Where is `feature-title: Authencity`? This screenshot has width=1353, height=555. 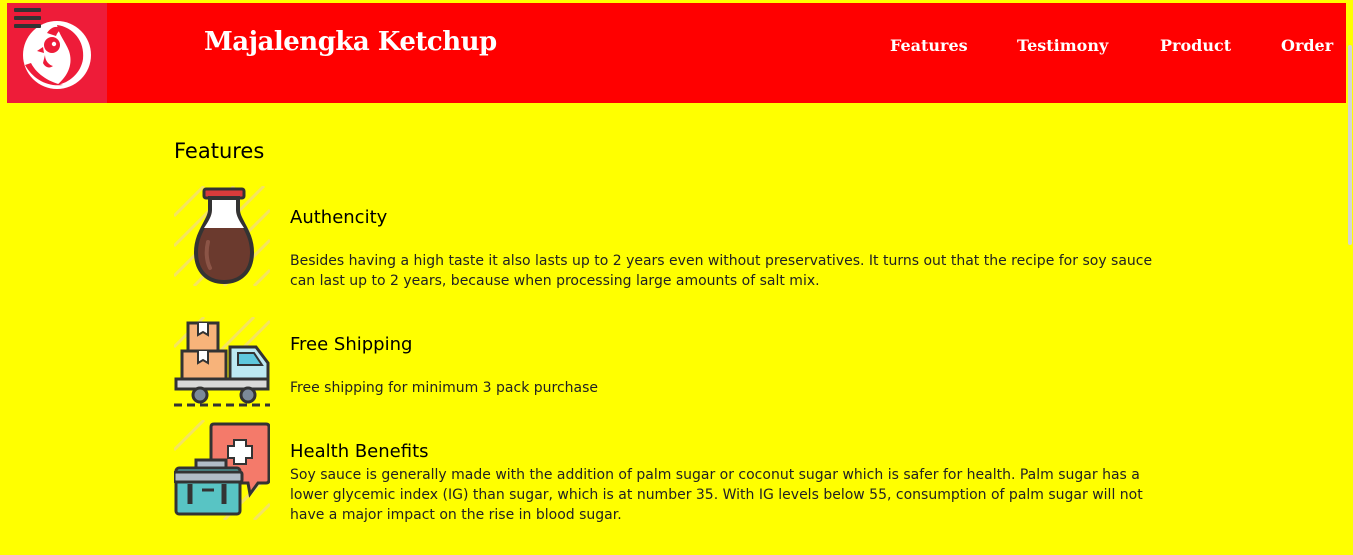 feature-title: Authencity is located at coordinates (339, 217).